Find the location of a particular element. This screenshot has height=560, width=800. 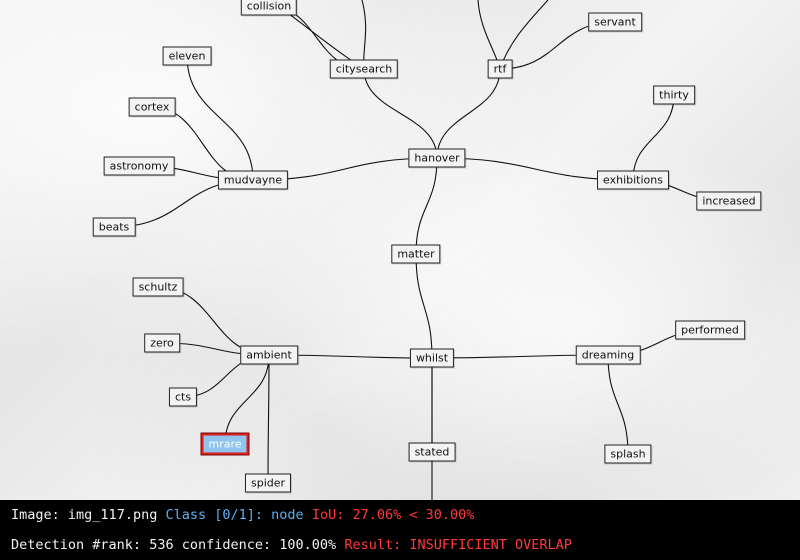

node-servant: servant is located at coordinates (615, 22).